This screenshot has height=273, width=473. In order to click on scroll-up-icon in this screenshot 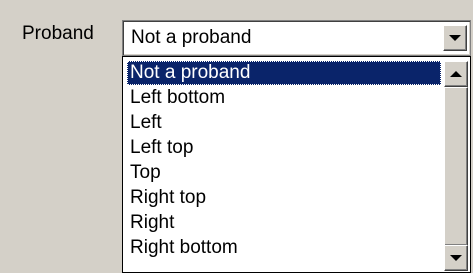, I will do `click(456, 74)`.